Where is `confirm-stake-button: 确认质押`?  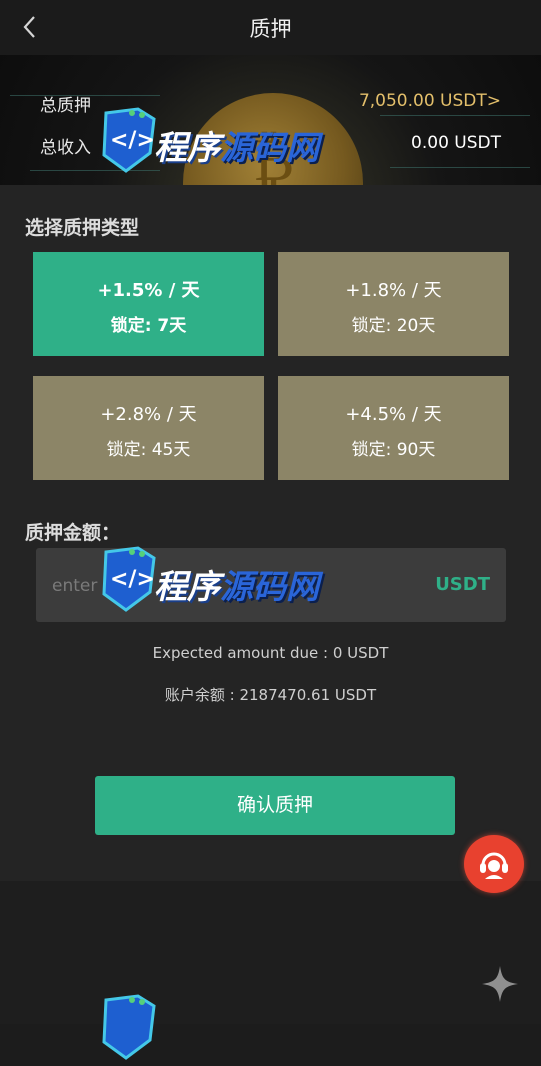 confirm-stake-button: 确认质押 is located at coordinates (275, 805).